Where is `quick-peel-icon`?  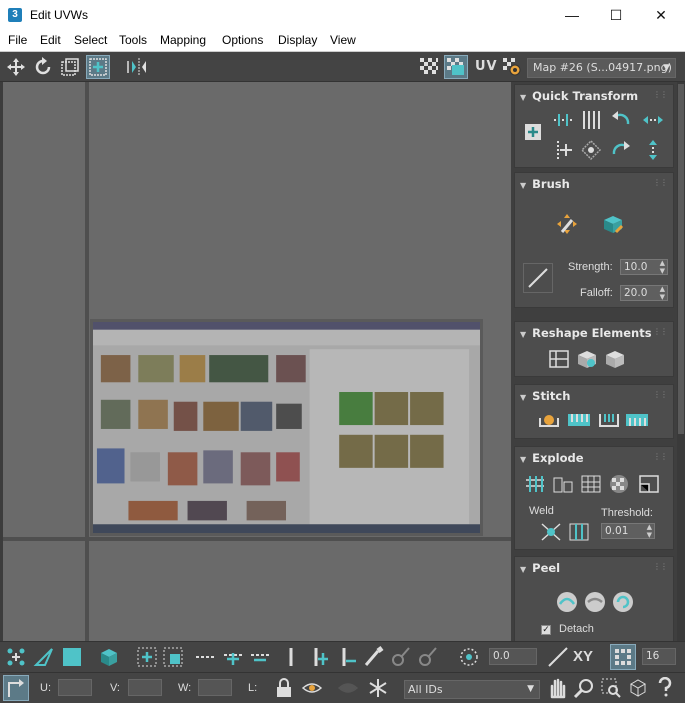 quick-peel-icon is located at coordinates (567, 602).